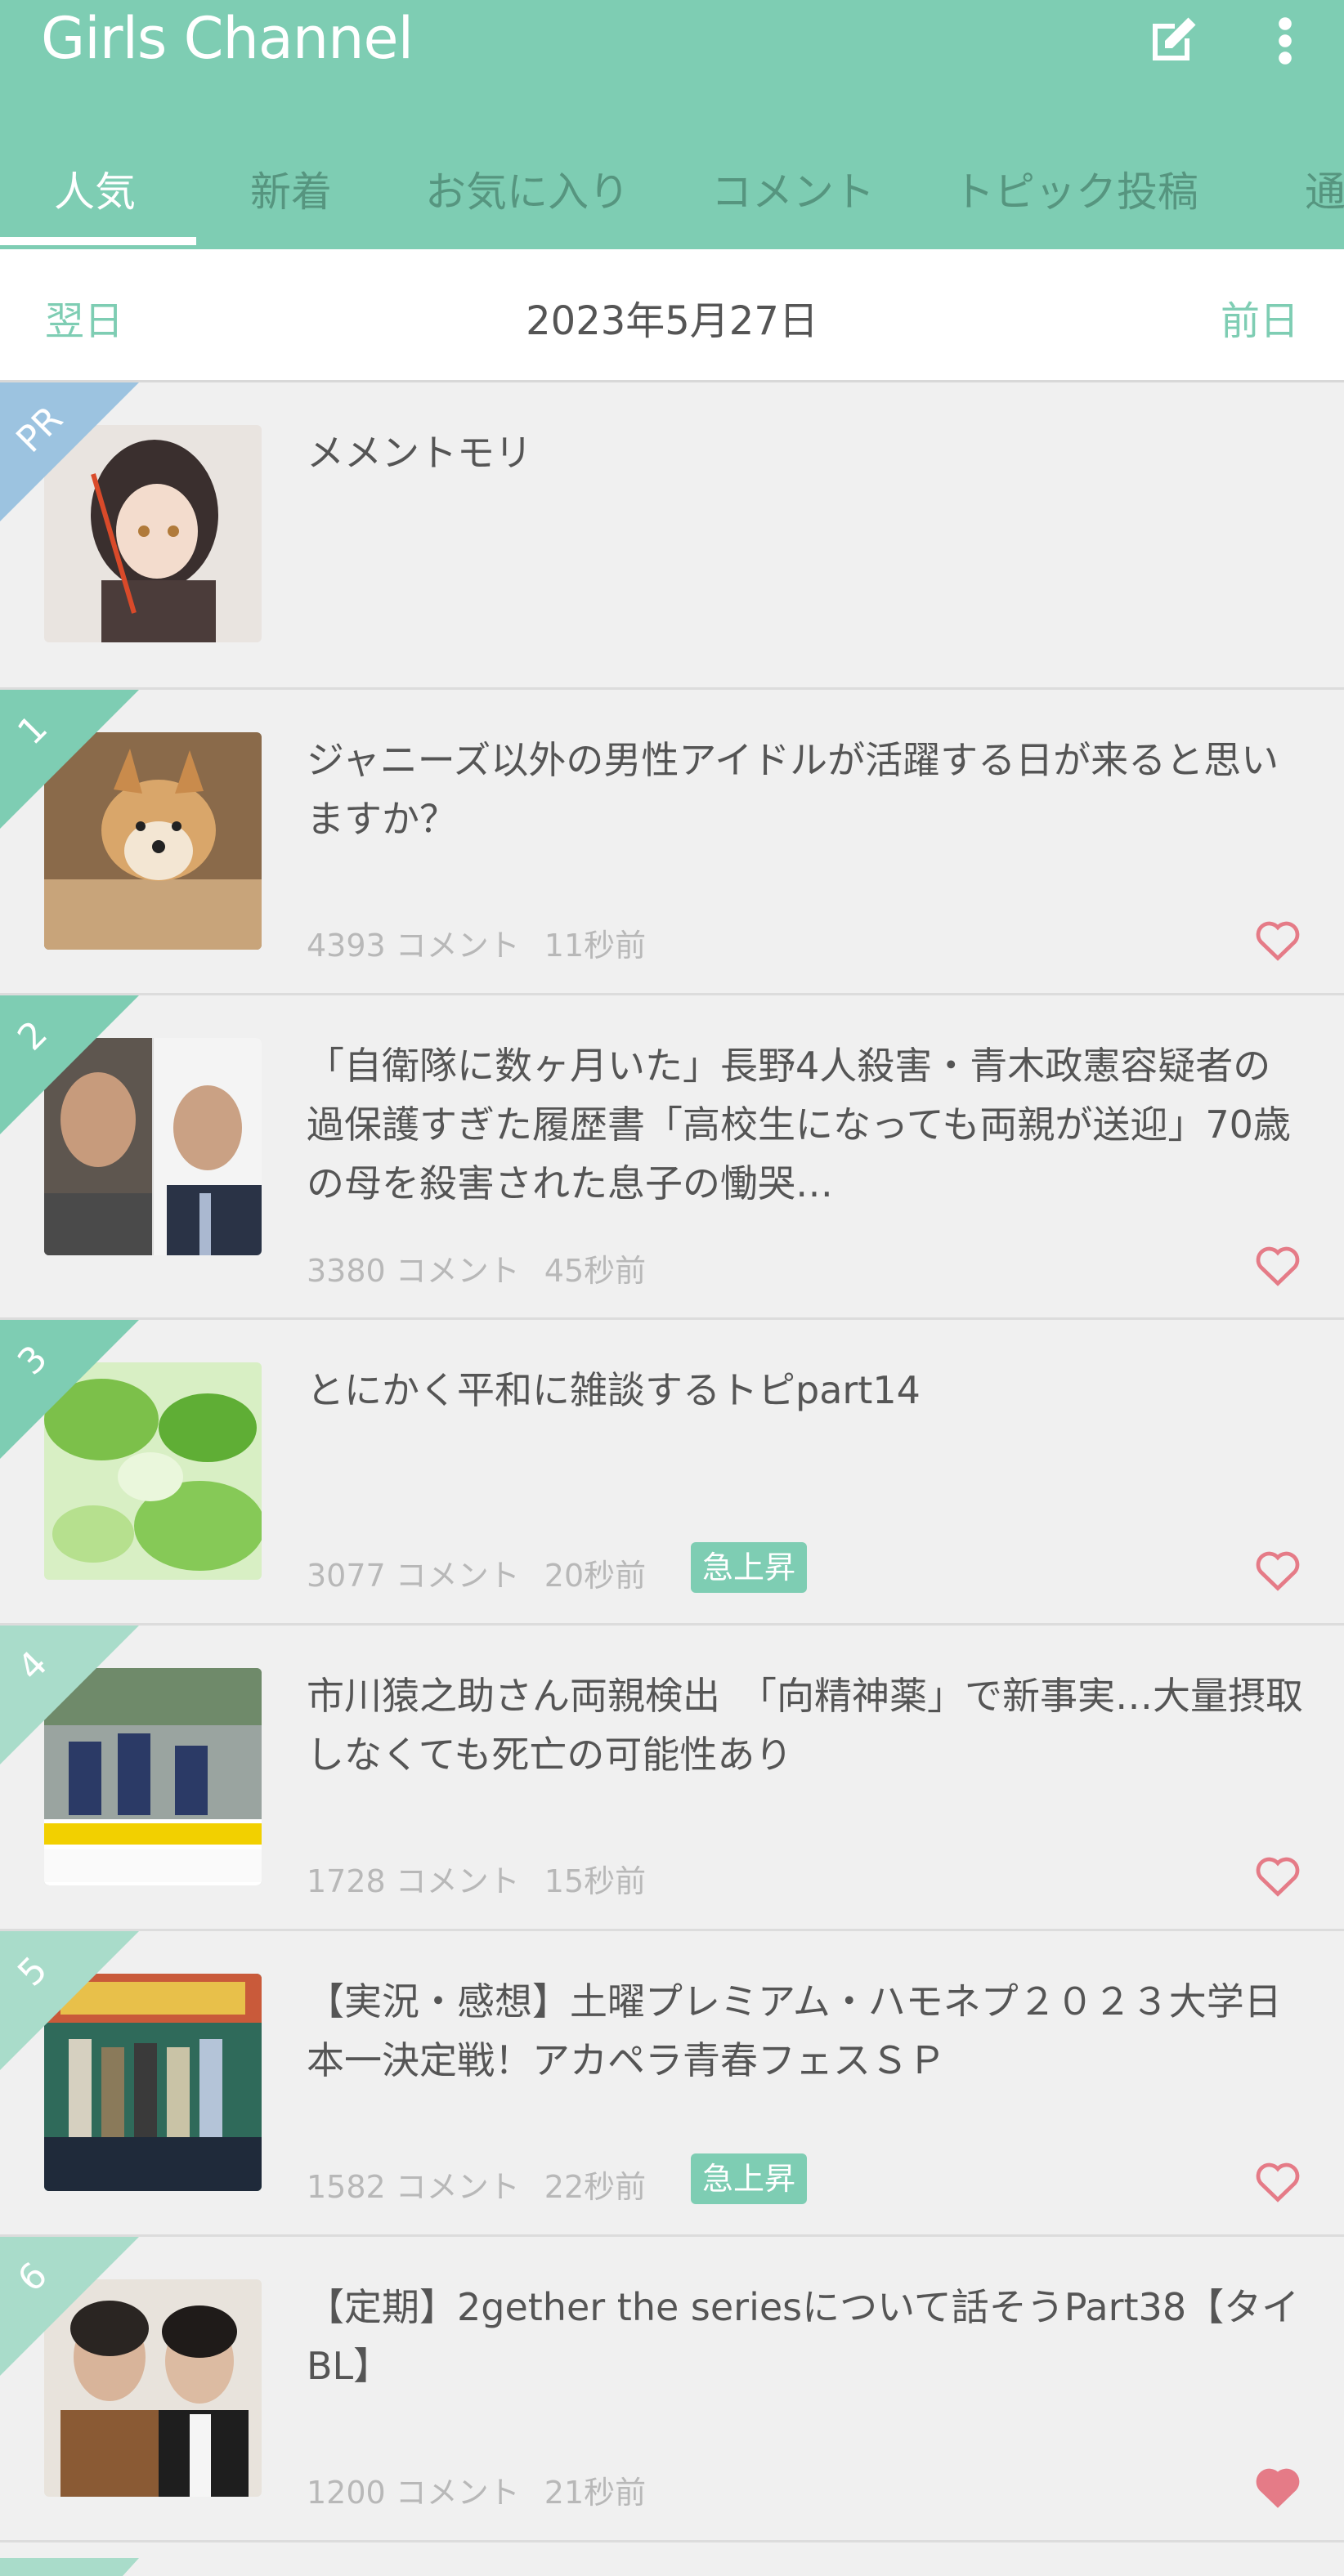 This screenshot has height=2576, width=1344. Describe the element at coordinates (596, 946) in the screenshot. I see `timestamp: 11秒前` at that location.